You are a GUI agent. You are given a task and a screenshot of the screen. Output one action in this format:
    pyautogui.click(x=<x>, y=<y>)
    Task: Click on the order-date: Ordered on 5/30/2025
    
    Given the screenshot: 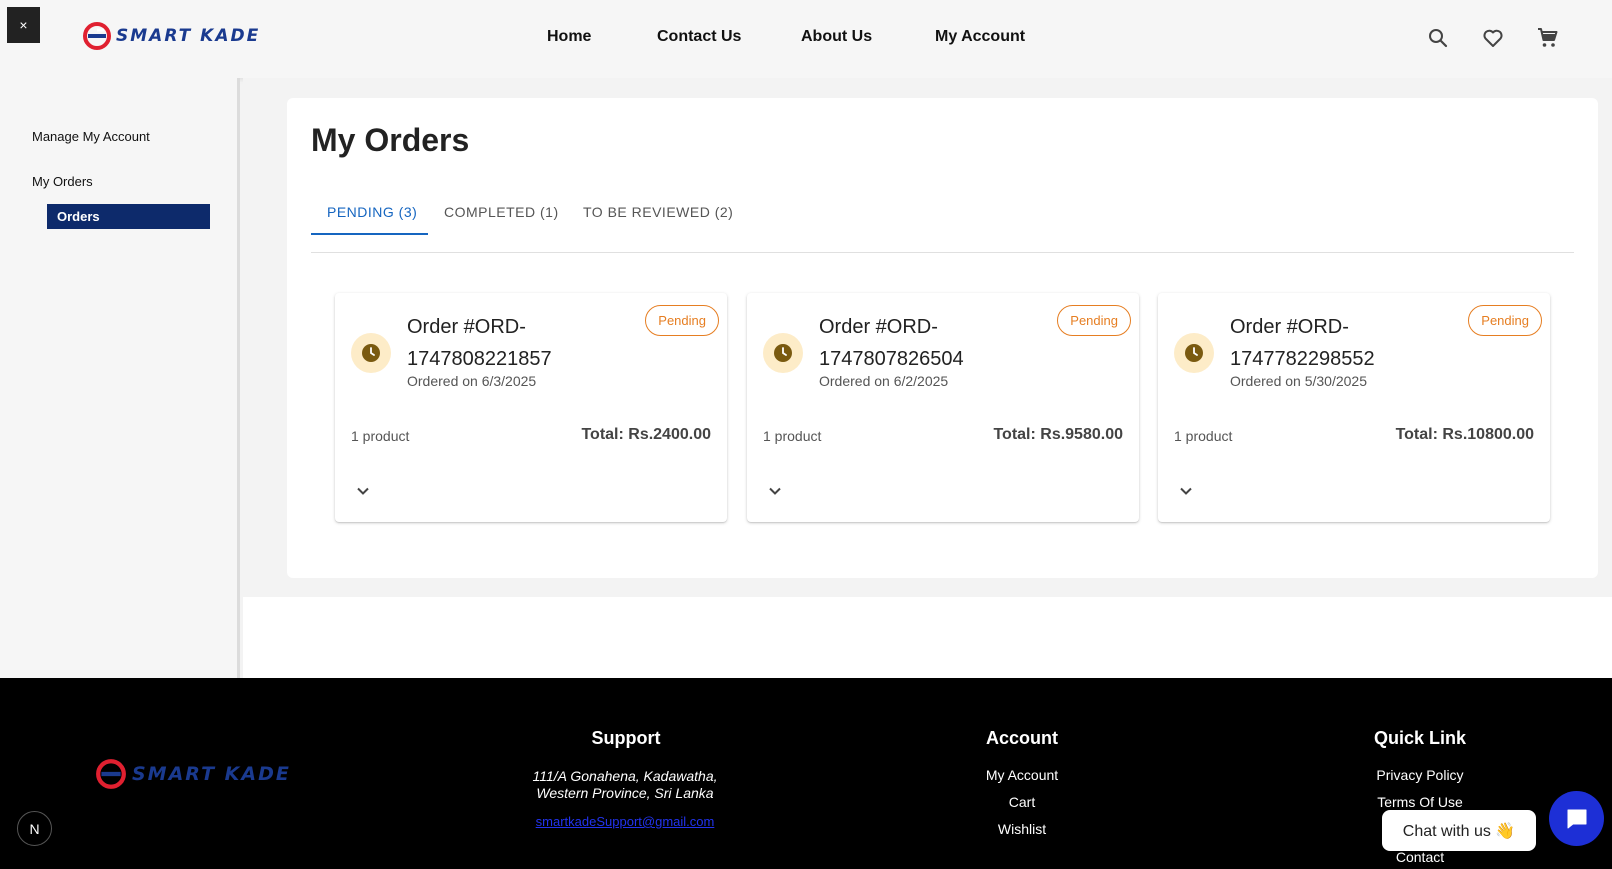 What is the action you would take?
    pyautogui.click(x=1298, y=381)
    